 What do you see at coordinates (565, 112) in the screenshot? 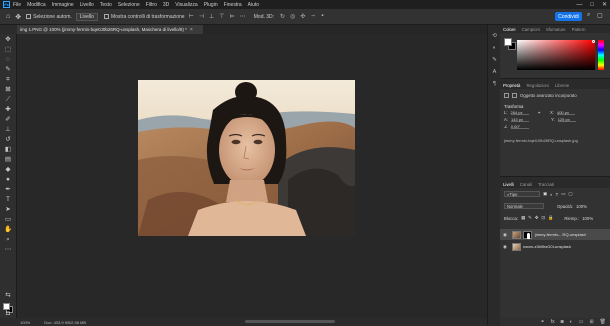
I see `x-field: 400 px` at bounding box center [565, 112].